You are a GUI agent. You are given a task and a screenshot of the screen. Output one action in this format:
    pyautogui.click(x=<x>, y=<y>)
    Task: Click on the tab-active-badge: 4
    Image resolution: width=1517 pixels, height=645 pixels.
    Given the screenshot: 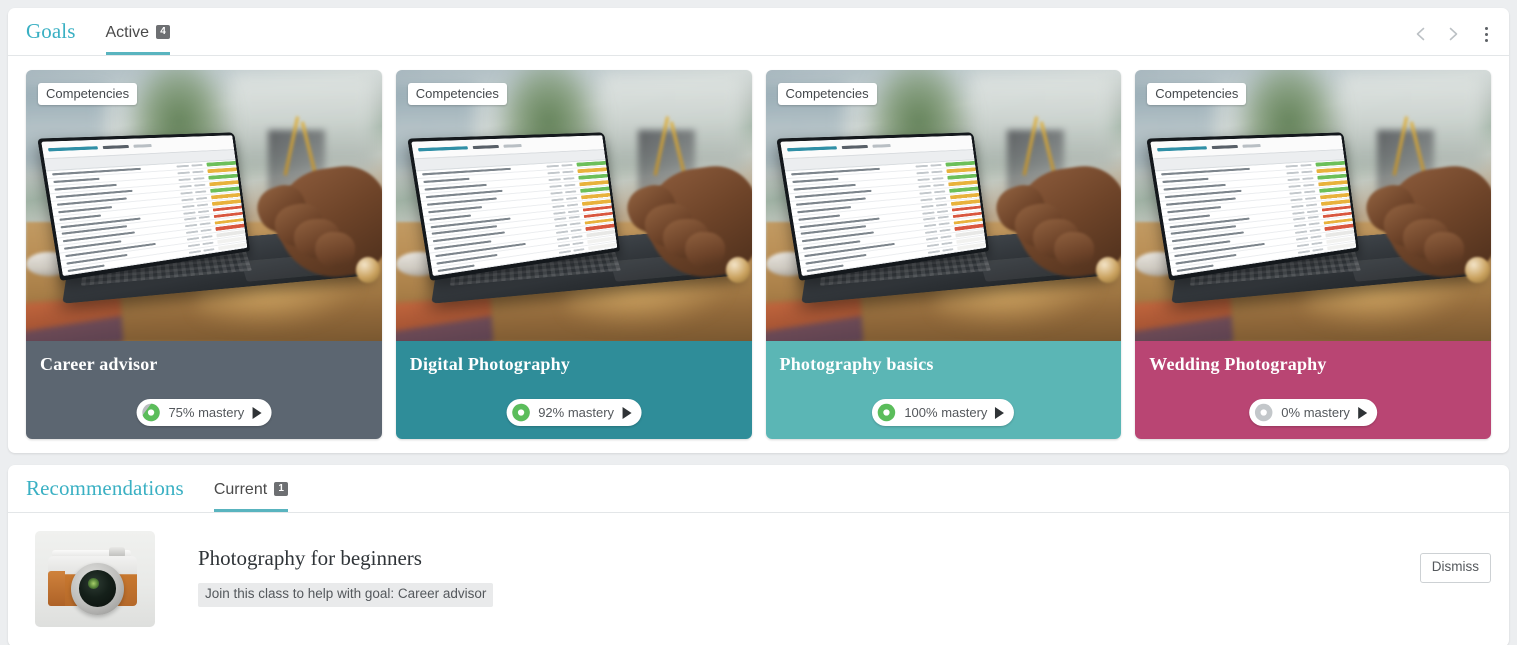 What is the action you would take?
    pyautogui.click(x=163, y=32)
    